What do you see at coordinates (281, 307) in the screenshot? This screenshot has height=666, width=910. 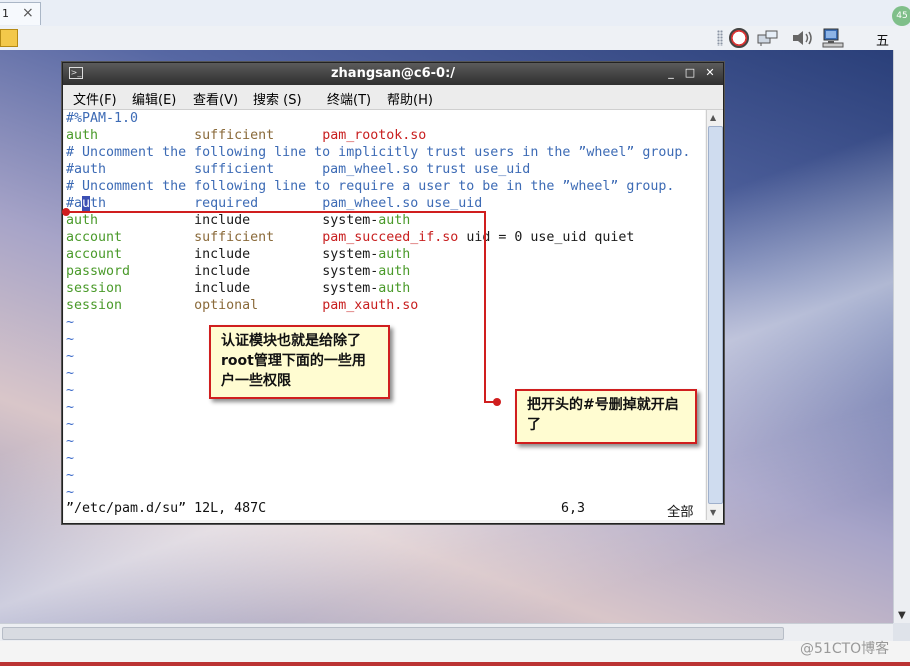 I see `annotation-connectors` at bounding box center [281, 307].